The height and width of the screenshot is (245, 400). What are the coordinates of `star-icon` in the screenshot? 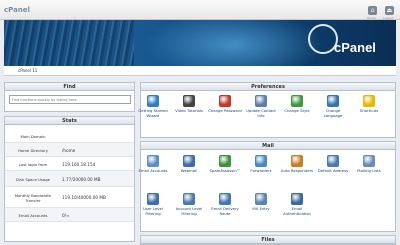 It's located at (369, 101).